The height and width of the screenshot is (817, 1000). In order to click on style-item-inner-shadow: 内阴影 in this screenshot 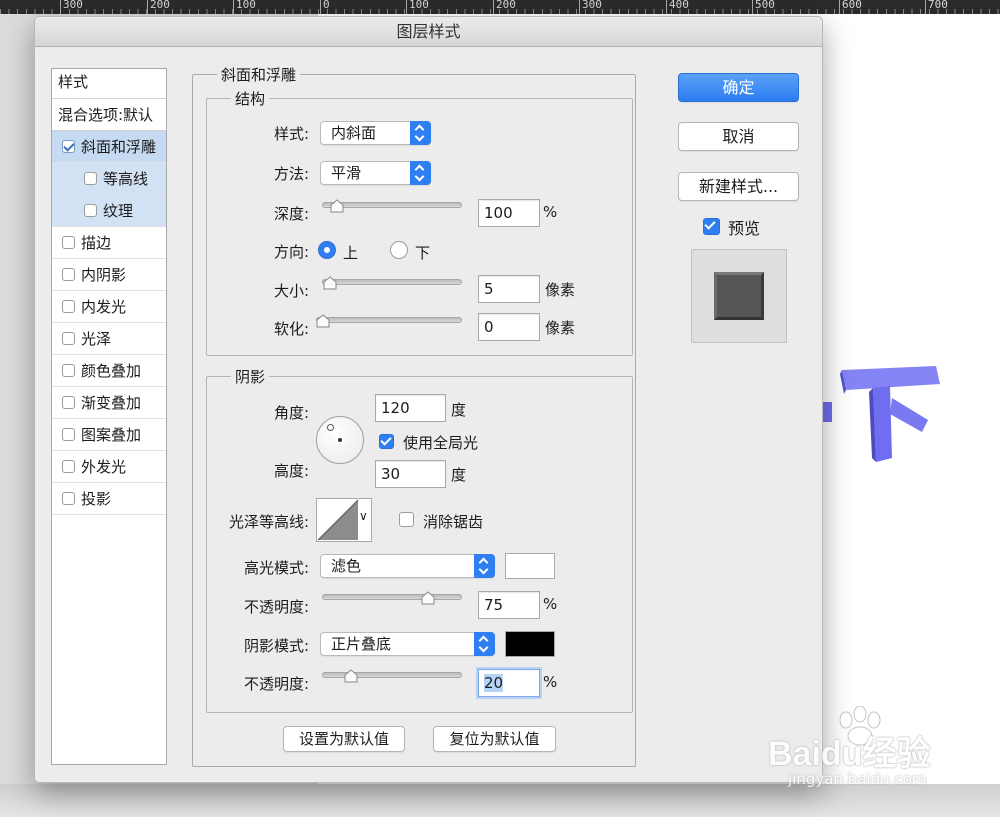, I will do `click(109, 275)`.